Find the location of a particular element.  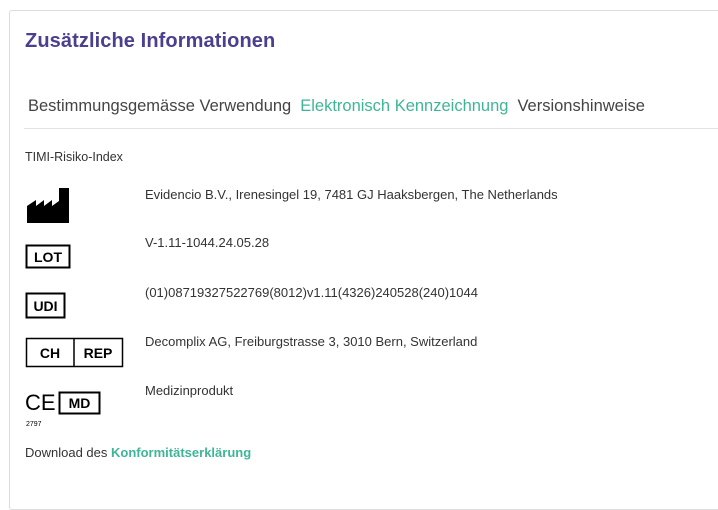

tab-release-notes: Versionshinweise is located at coordinates (581, 106).